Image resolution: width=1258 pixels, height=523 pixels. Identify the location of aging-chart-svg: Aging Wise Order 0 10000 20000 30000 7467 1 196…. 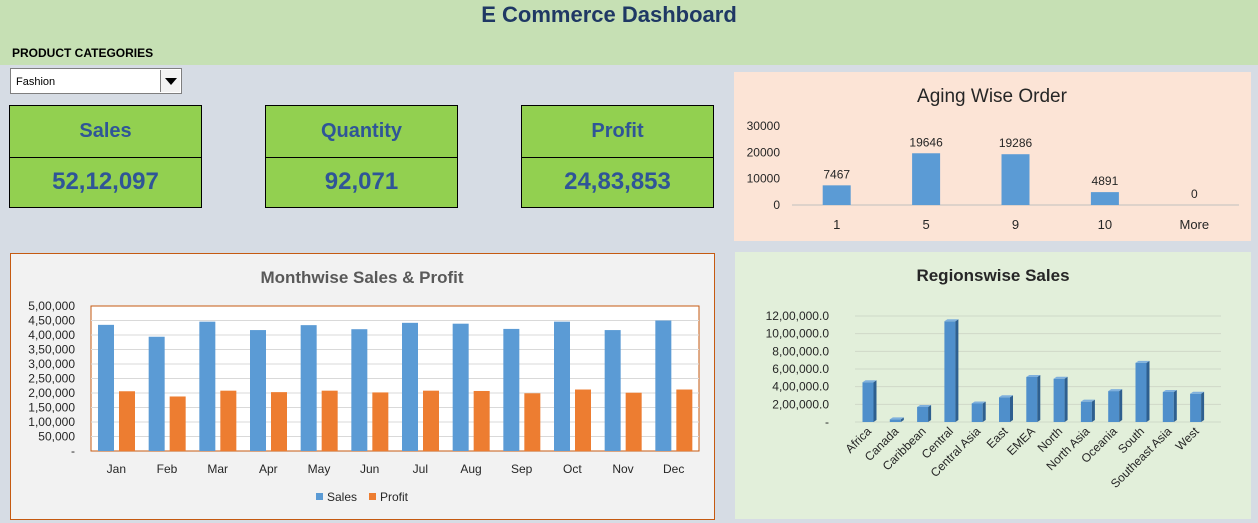
(993, 159).